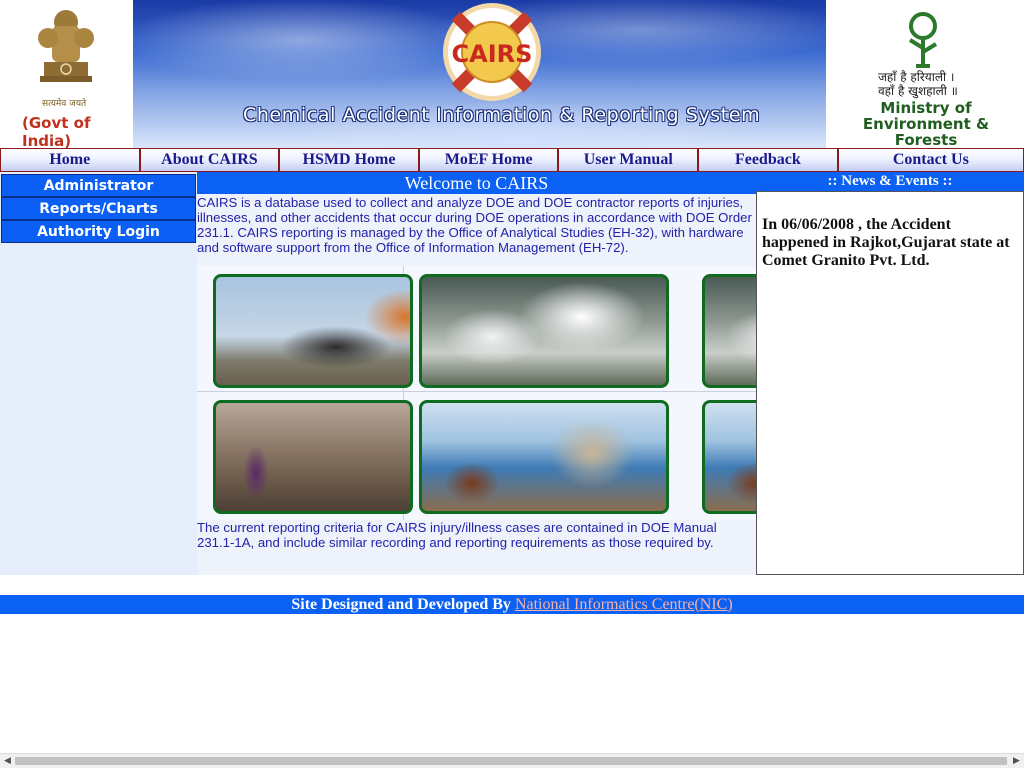 Image resolution: width=1024 pixels, height=768 pixels. What do you see at coordinates (64, 104) in the screenshot?
I see `emblem-caption: सत्यमेव जयते` at bounding box center [64, 104].